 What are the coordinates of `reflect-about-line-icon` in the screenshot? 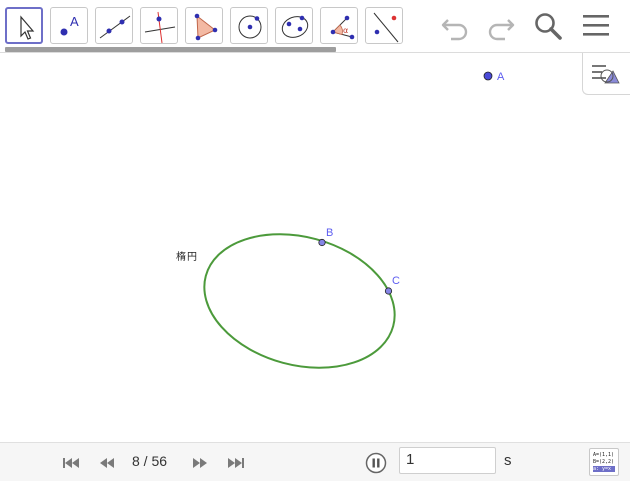 It's located at (386, 27).